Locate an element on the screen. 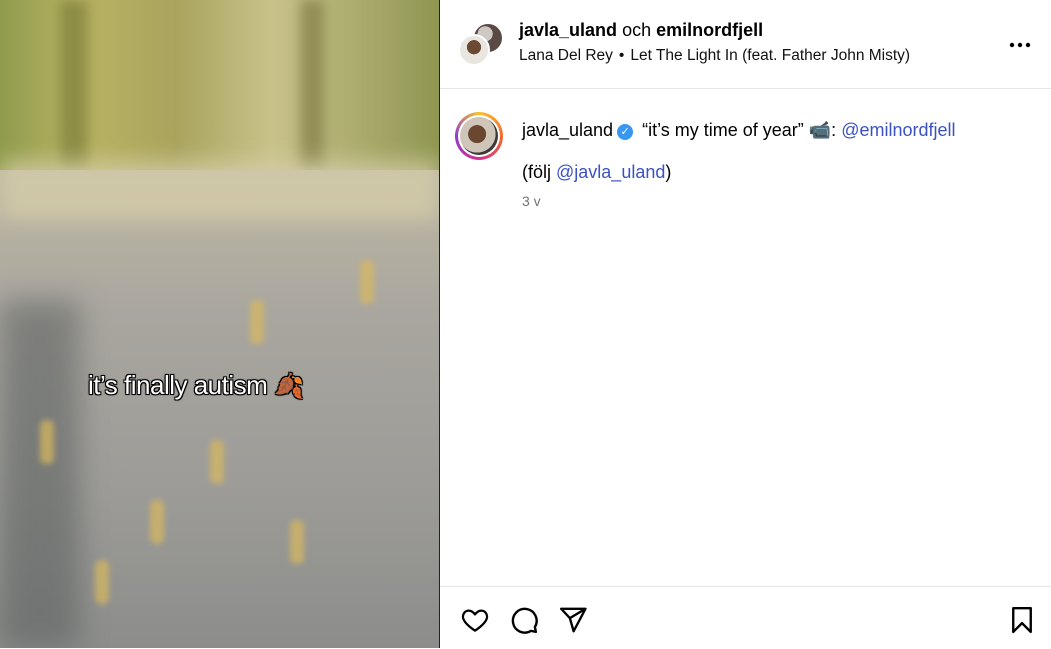  more-horizontal-icon is located at coordinates (1020, 45).